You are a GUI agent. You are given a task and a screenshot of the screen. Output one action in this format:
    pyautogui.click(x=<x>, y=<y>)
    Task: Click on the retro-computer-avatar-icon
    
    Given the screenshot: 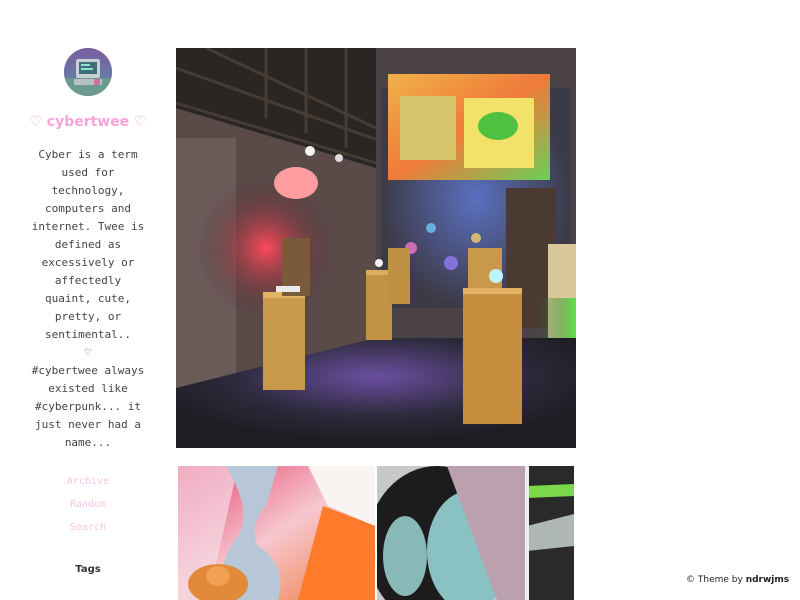 What is the action you would take?
    pyautogui.click(x=88, y=72)
    